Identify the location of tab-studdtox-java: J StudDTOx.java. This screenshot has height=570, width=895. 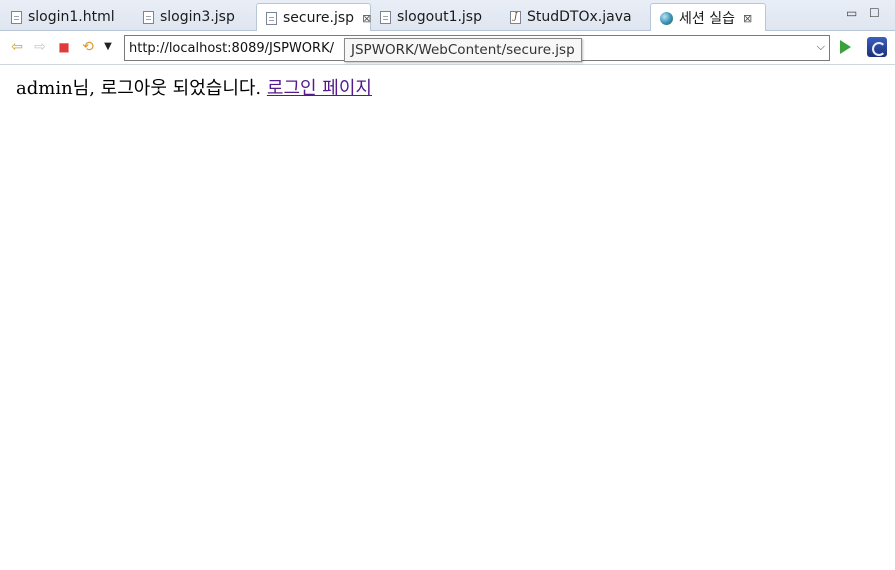
(575, 17).